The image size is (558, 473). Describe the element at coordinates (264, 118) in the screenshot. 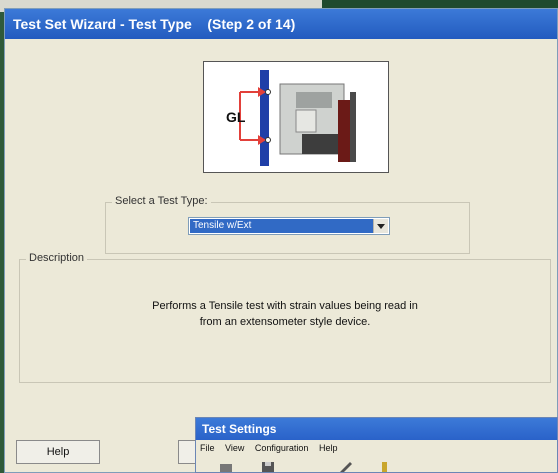

I see `fixture-bar` at that location.